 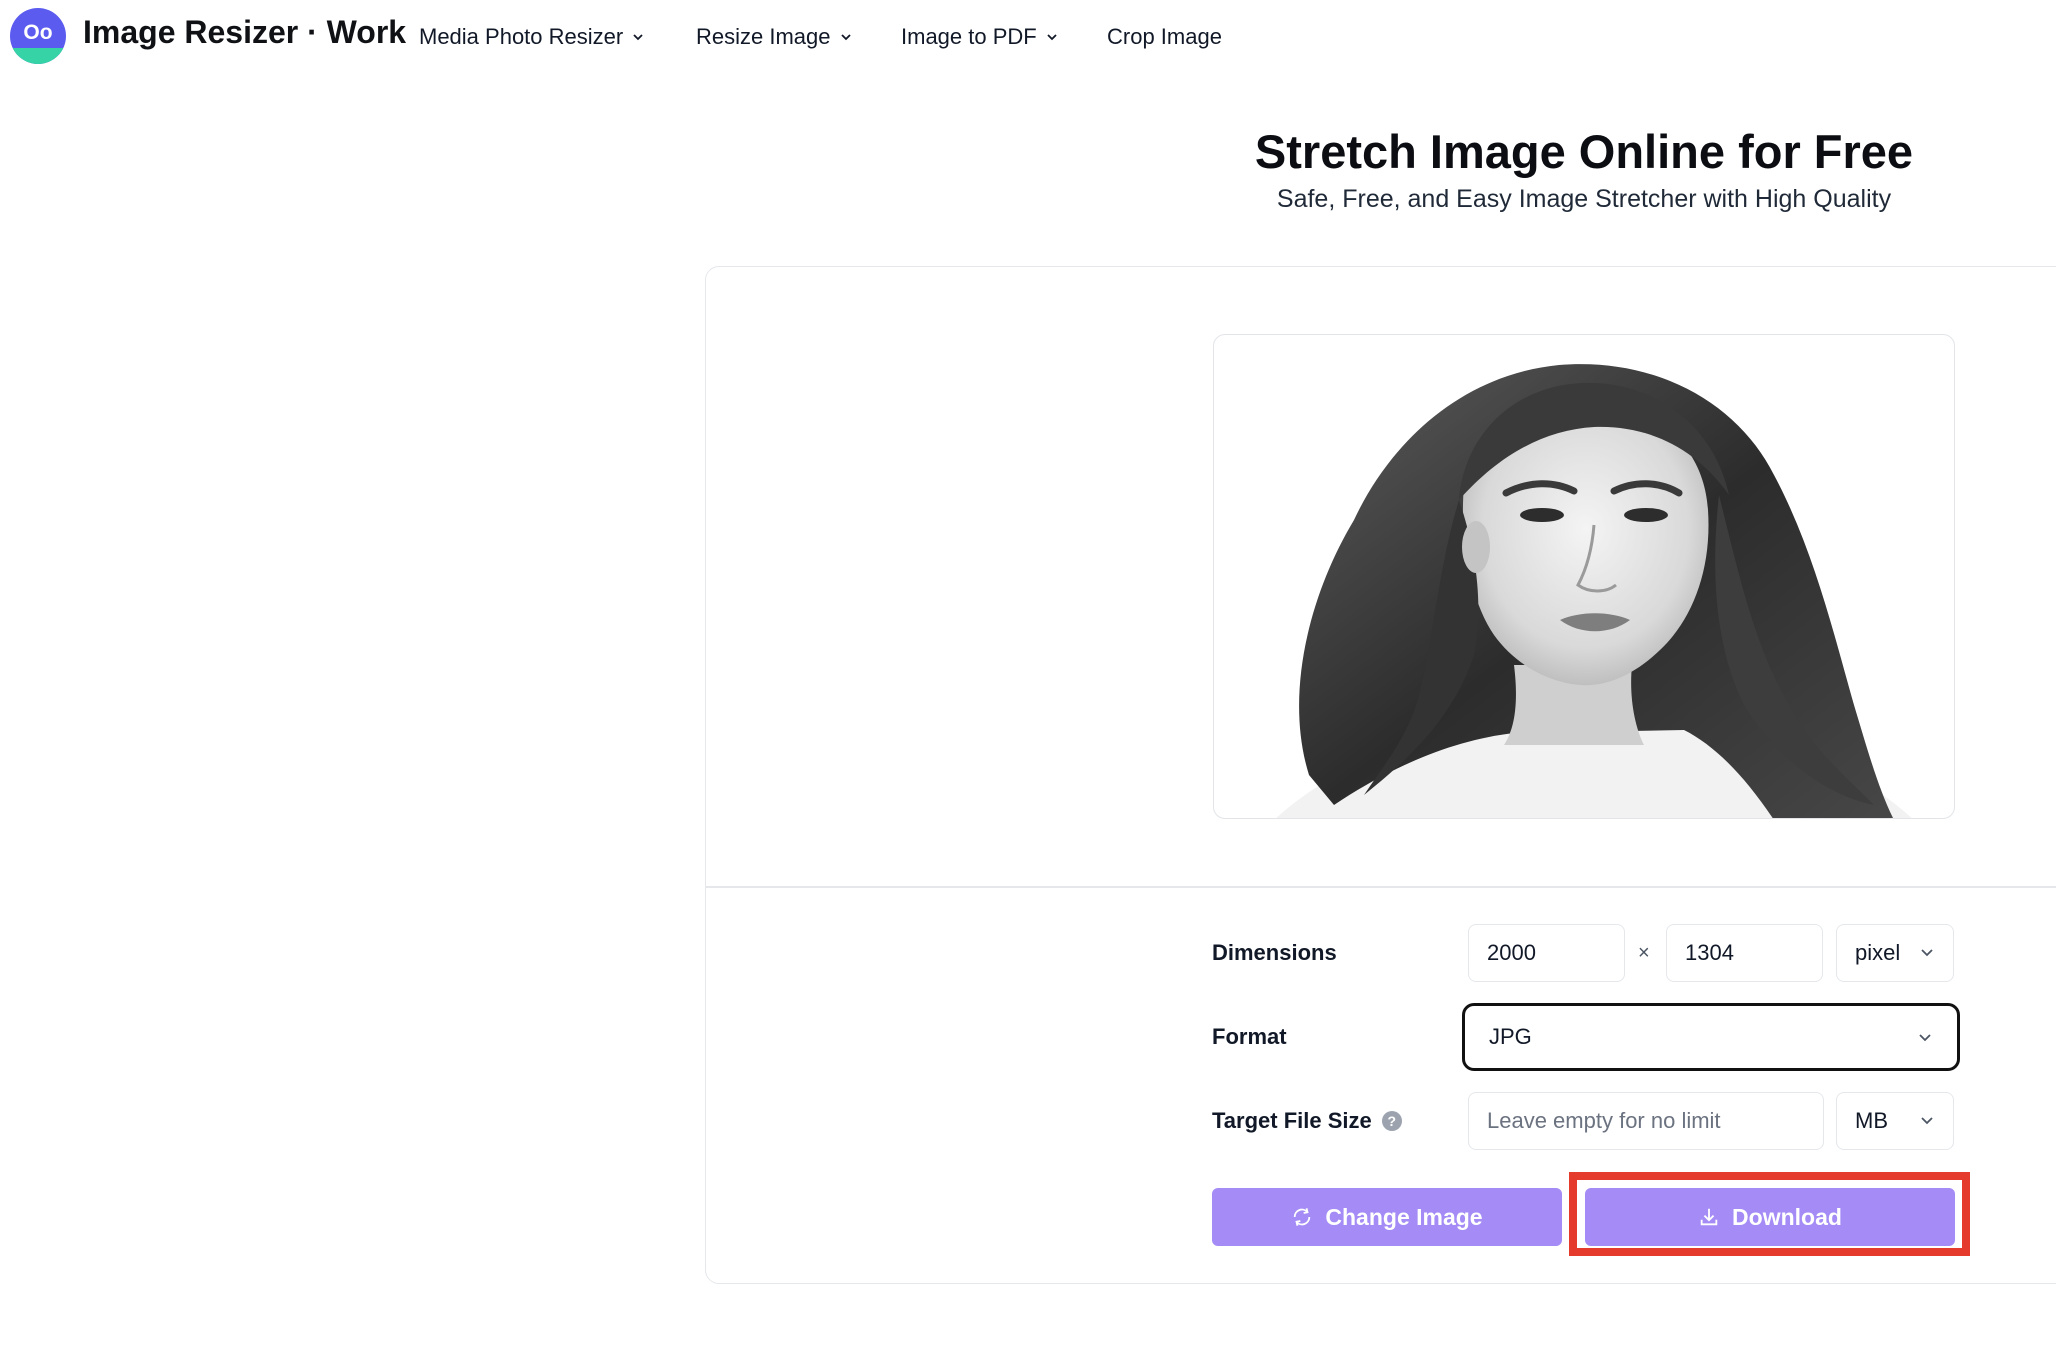 What do you see at coordinates (38, 32) in the screenshot?
I see `logo-text: Oo` at bounding box center [38, 32].